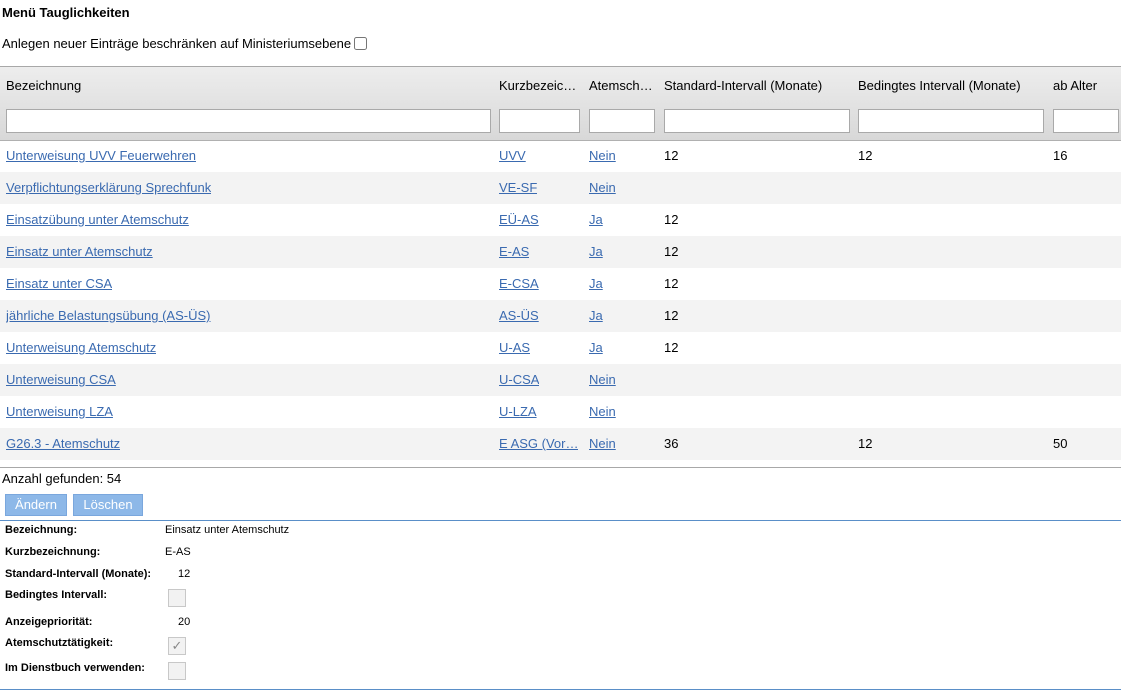 The image size is (1121, 691). Describe the element at coordinates (519, 283) in the screenshot. I see `cell-kurzbezeichnung: E-CSA` at that location.